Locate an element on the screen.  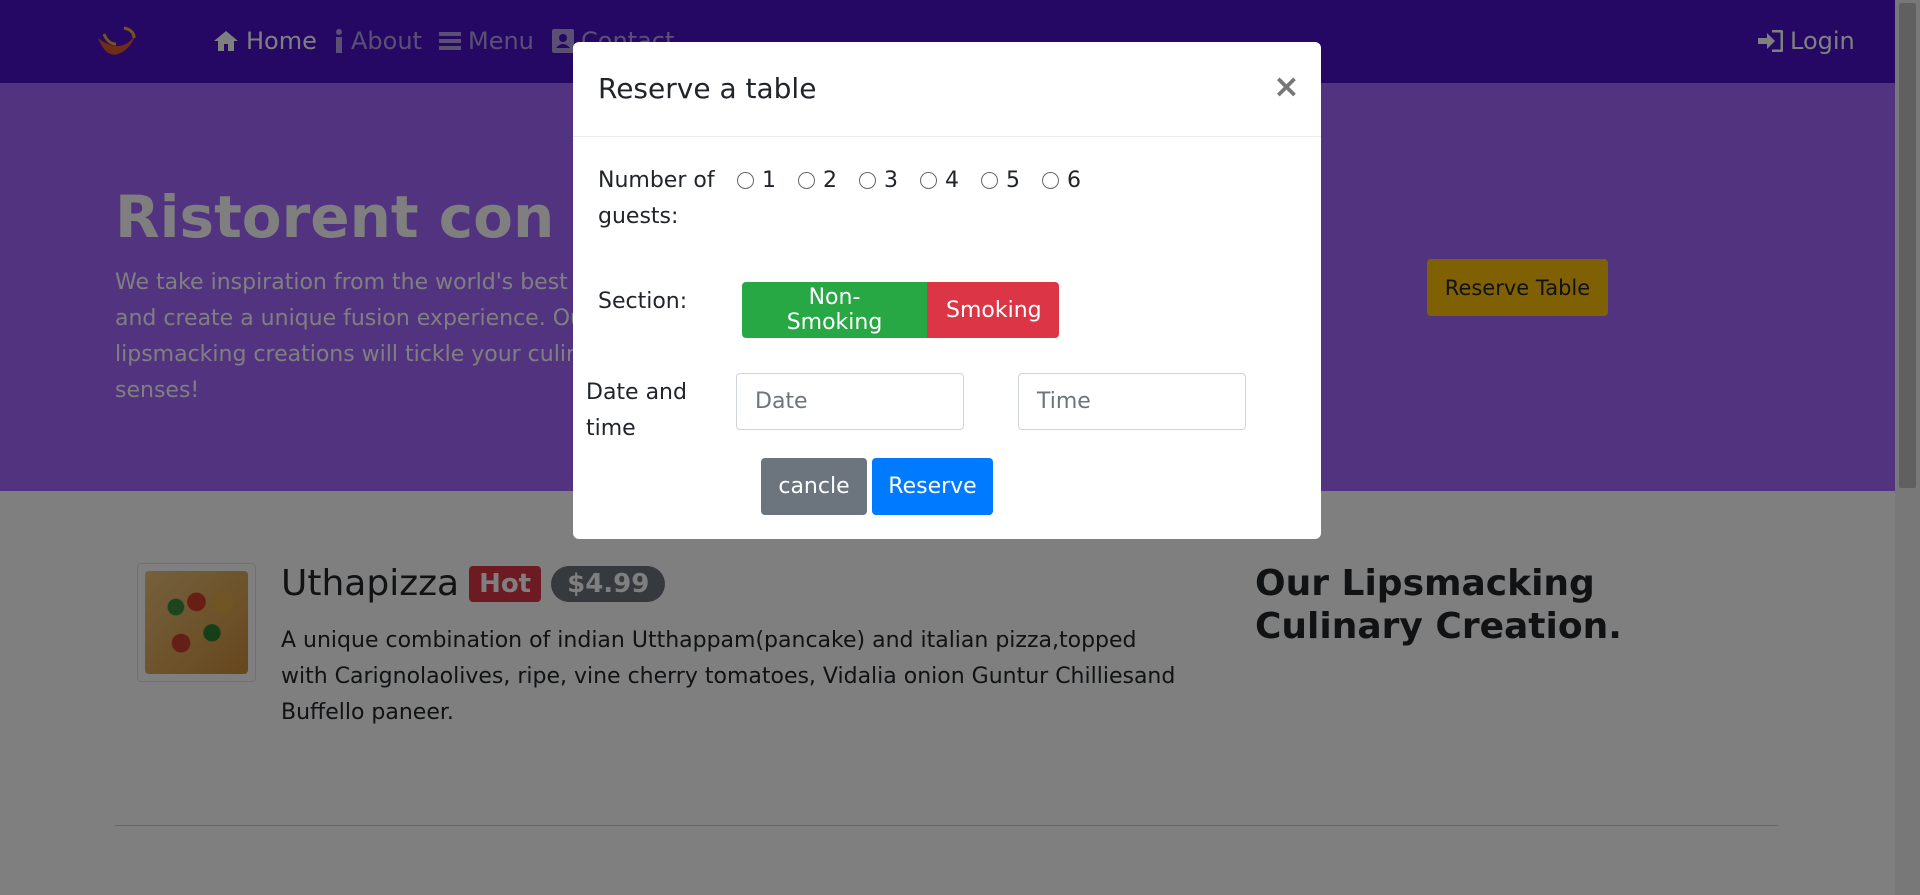
guest-option-6: 6 is located at coordinates (1061, 180).